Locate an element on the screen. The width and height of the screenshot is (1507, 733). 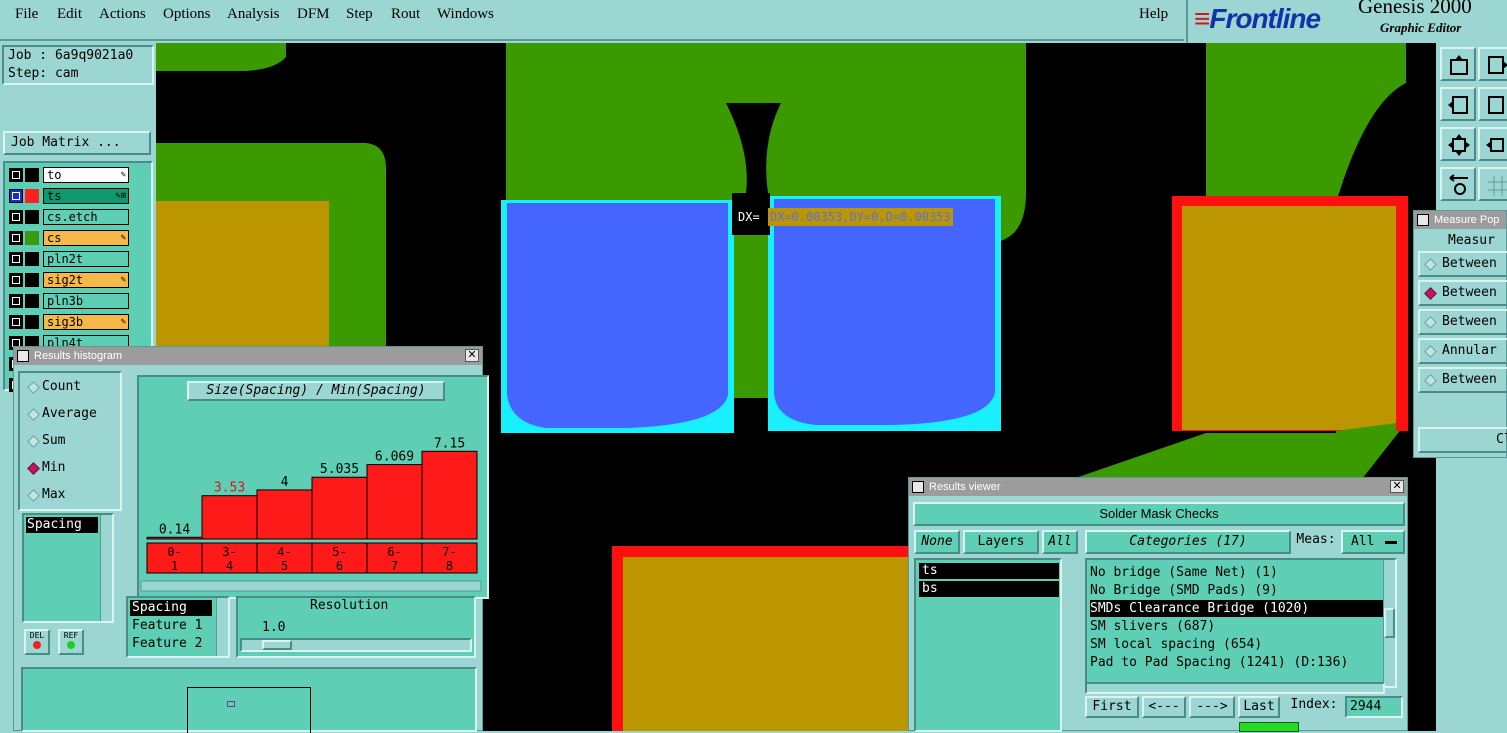
category-item: SM slivers (687) is located at coordinates (1237, 626).